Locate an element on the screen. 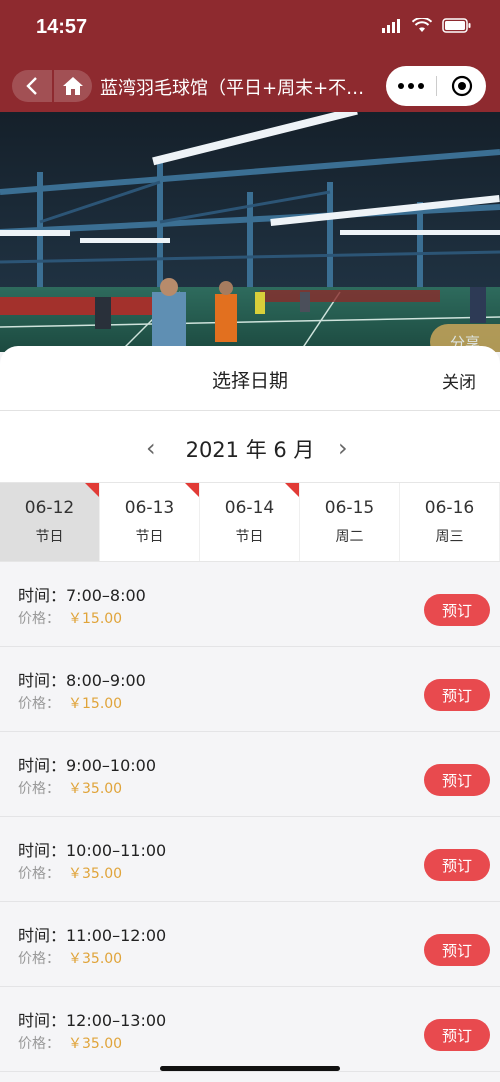 The height and width of the screenshot is (1082, 500). sheet-close-button: 关闭 is located at coordinates (459, 380).